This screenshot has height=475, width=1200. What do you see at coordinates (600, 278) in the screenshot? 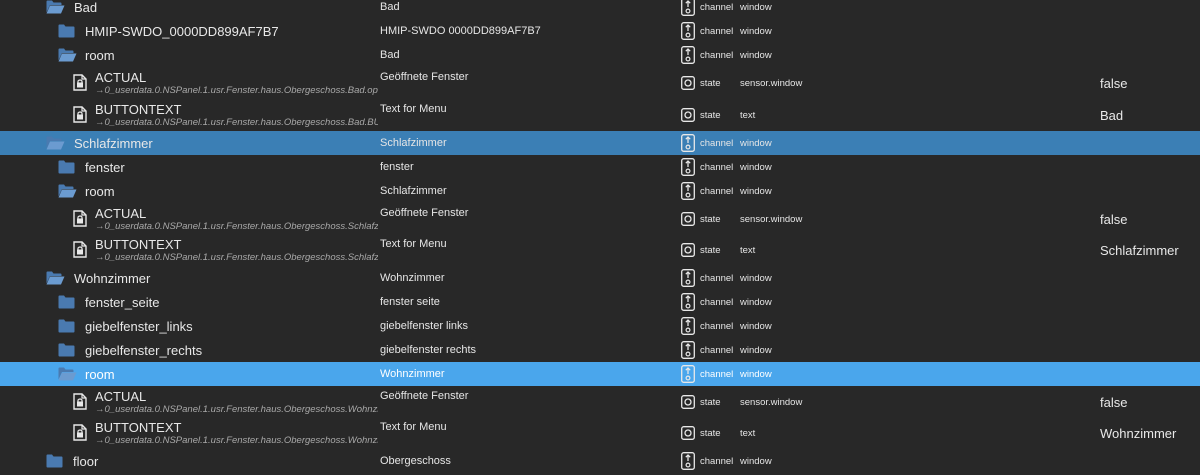
I see `tree-row: Wohnzimmer Wohnzimmer channel window` at bounding box center [600, 278].